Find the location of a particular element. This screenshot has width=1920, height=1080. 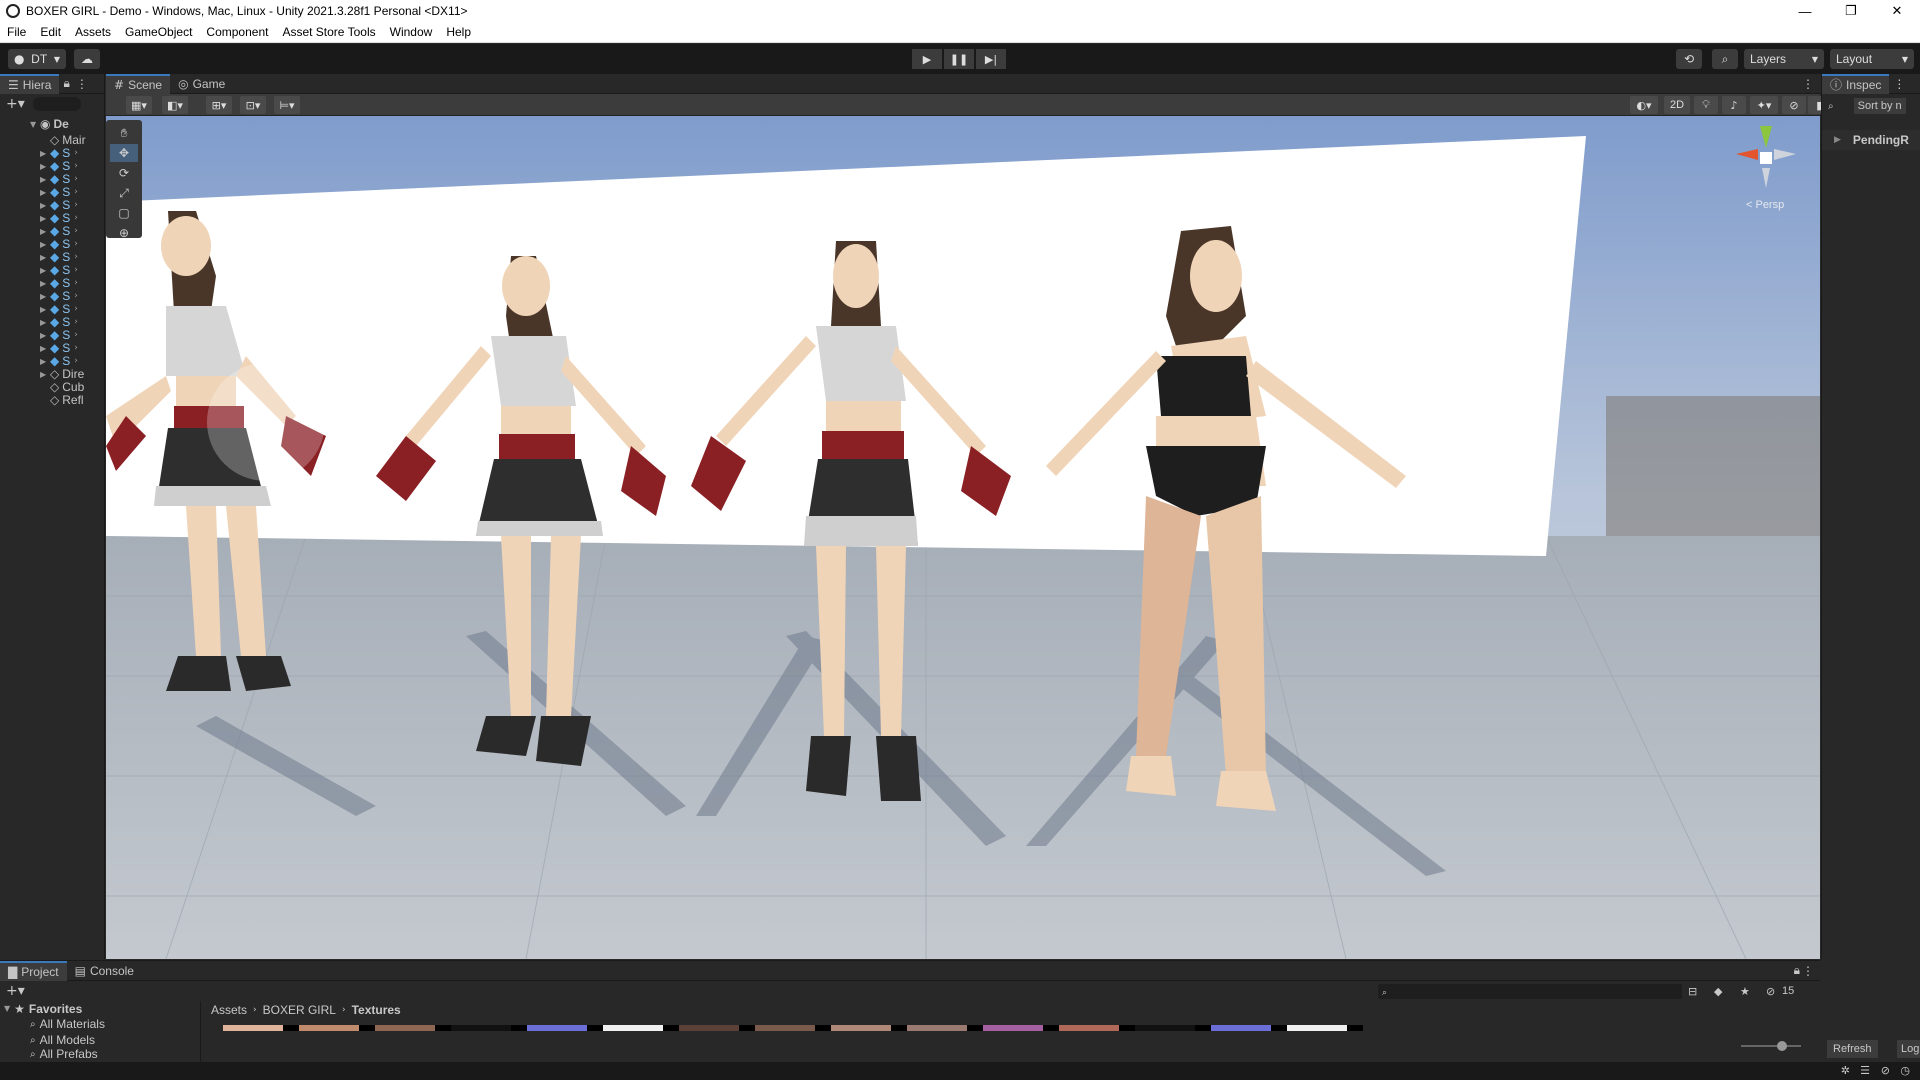

search-button: ⌕ is located at coordinates (1725, 59).